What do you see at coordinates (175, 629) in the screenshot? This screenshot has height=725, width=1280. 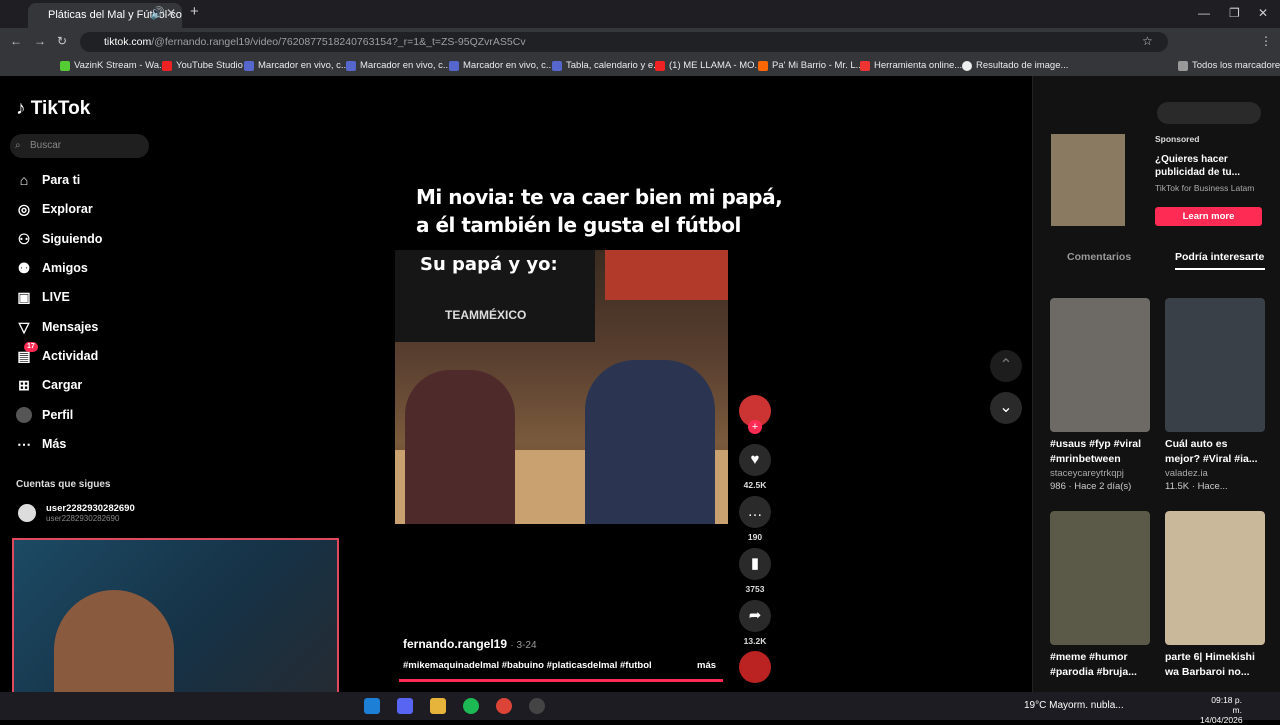 I see `webcam-overlay` at bounding box center [175, 629].